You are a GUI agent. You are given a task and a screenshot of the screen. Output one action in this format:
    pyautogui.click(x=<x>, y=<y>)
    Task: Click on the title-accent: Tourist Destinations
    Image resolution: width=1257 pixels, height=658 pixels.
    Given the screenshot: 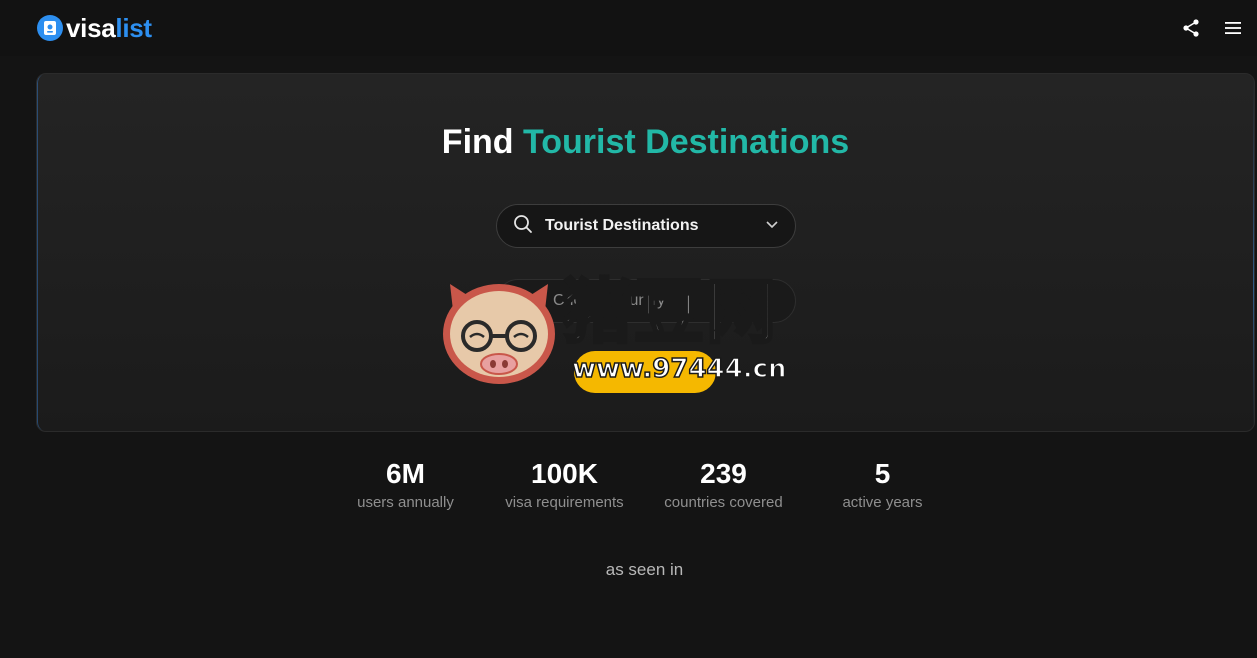 What is the action you would take?
    pyautogui.click(x=686, y=142)
    